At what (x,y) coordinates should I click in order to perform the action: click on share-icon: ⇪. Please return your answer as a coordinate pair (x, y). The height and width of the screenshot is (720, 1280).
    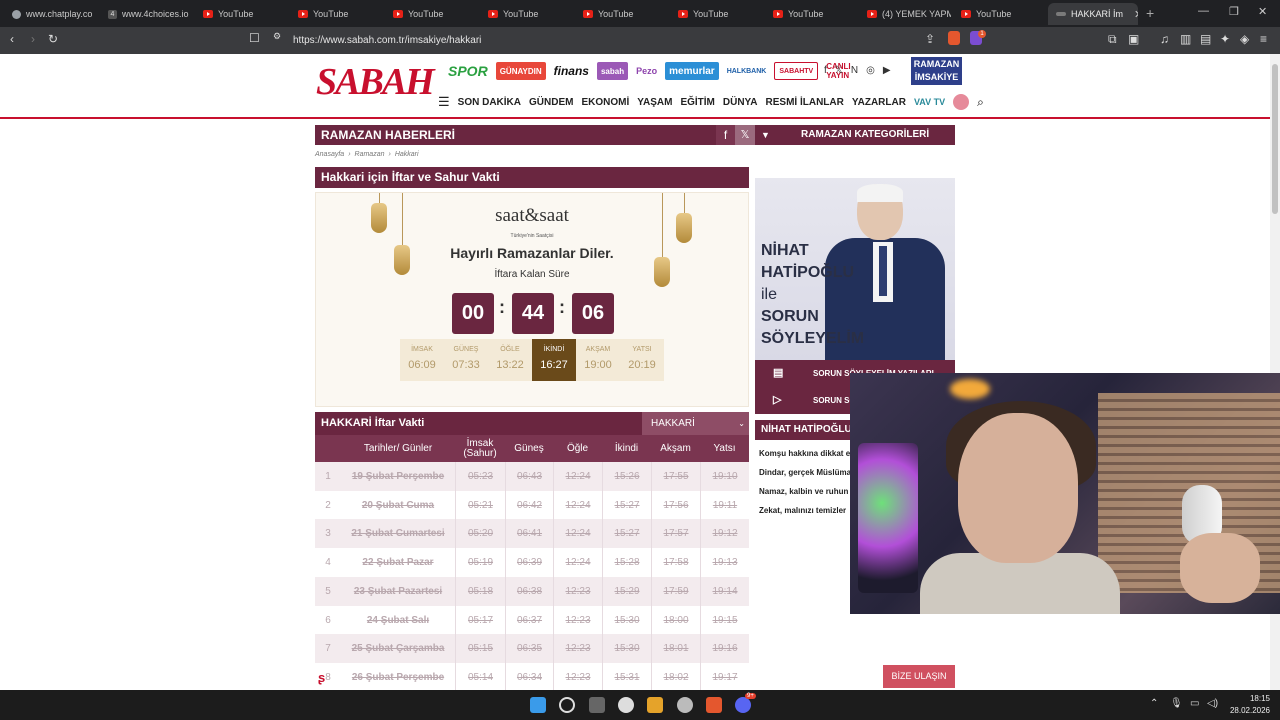
    Looking at the image, I should click on (930, 39).